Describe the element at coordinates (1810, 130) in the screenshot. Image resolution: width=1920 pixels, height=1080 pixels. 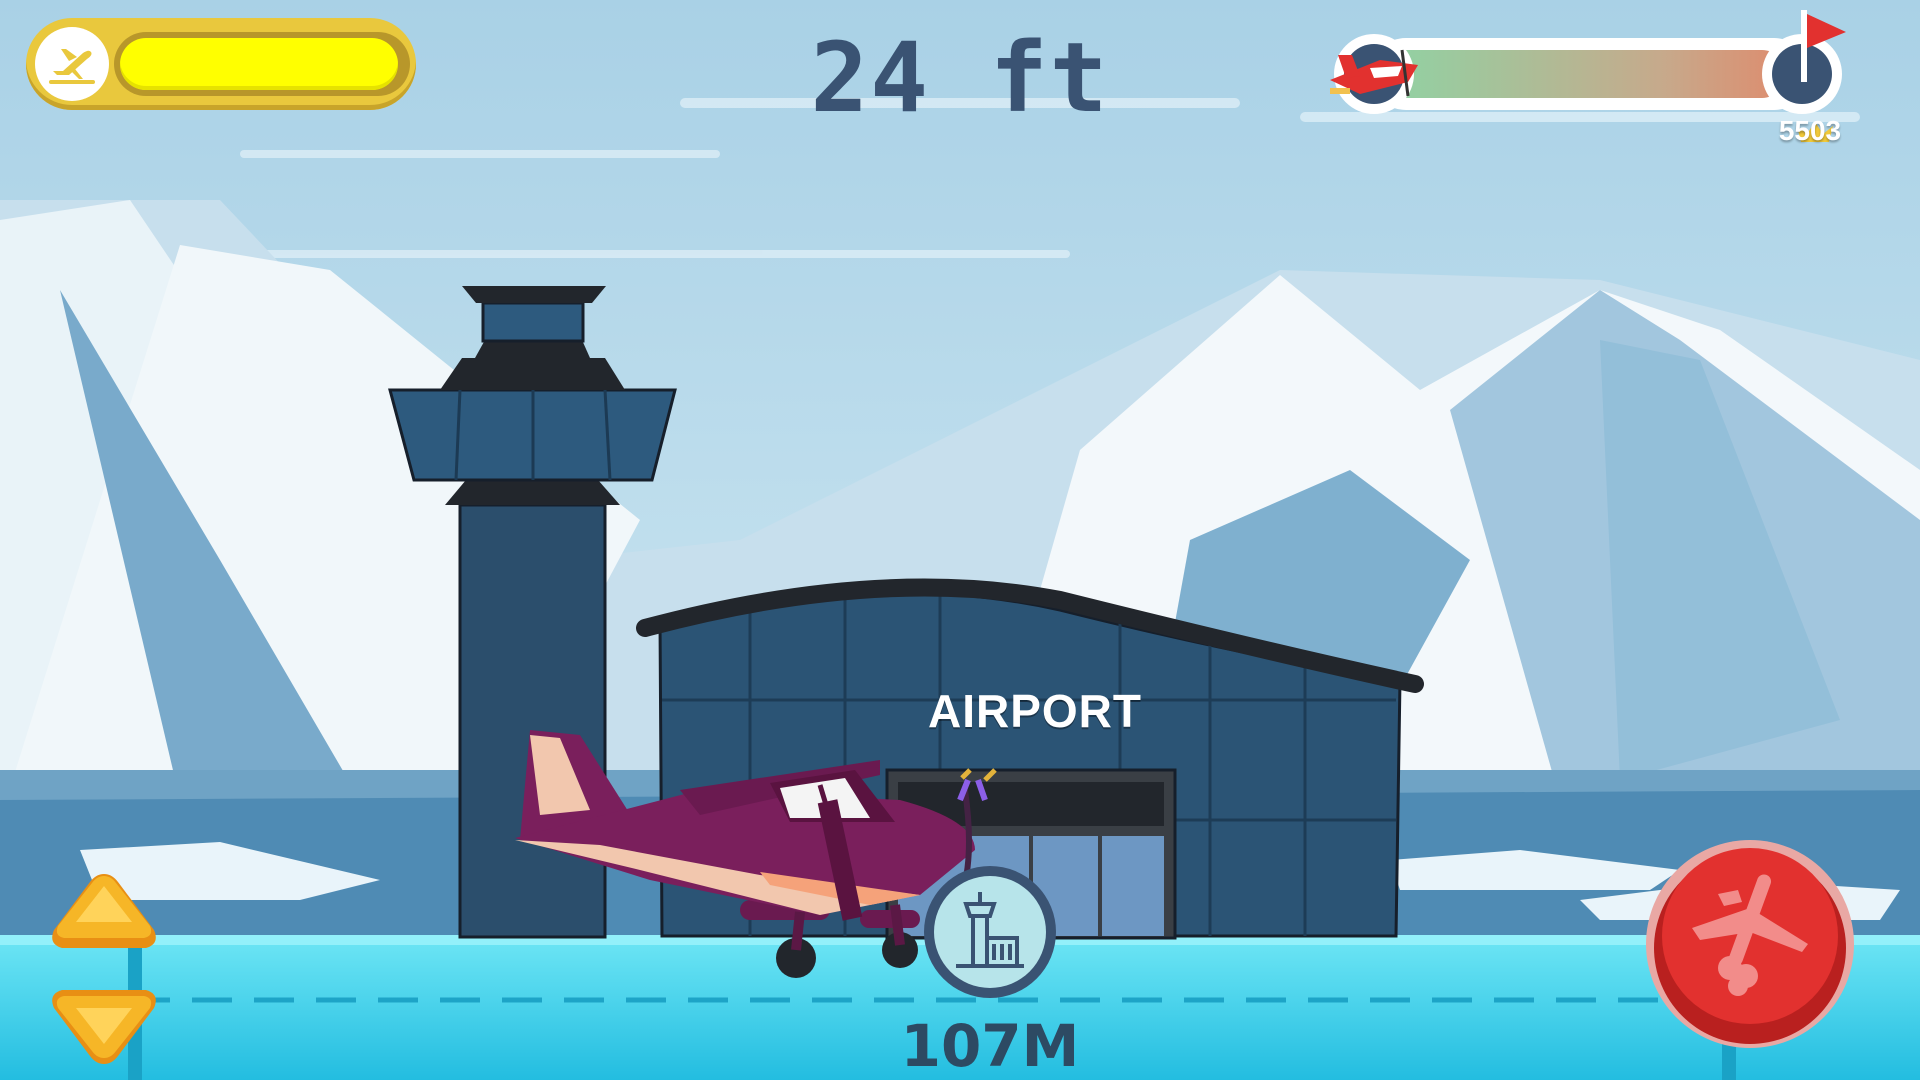
I see `best-score: 5503` at that location.